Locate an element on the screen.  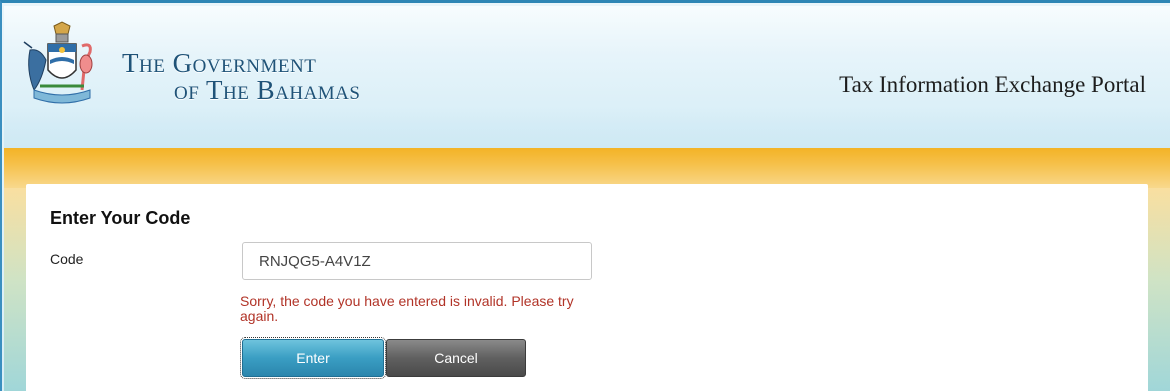
code-label: Code is located at coordinates (67, 259).